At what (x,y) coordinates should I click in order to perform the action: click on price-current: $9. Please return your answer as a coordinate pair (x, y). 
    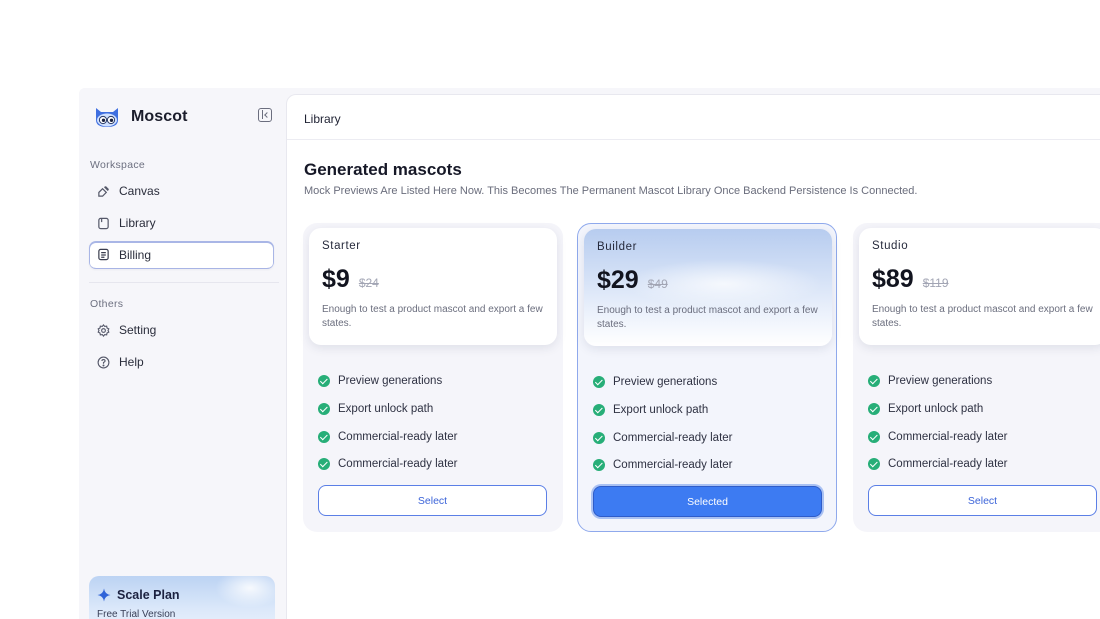
    Looking at the image, I should click on (336, 279).